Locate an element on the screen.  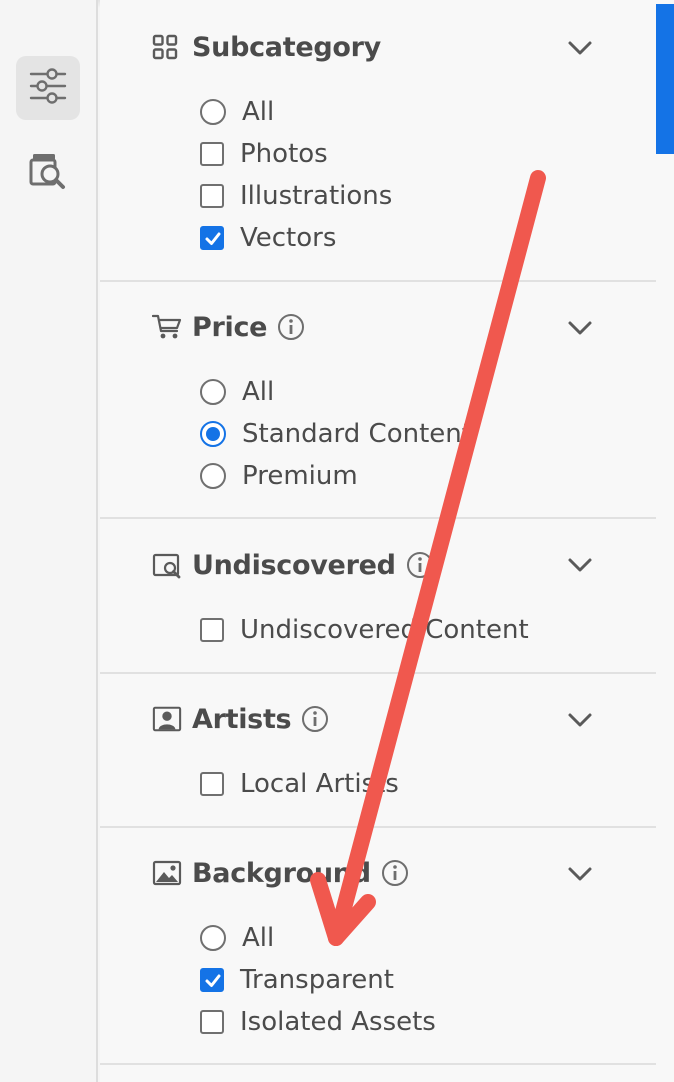
scrollbar-thumb is located at coordinates (665, 79).